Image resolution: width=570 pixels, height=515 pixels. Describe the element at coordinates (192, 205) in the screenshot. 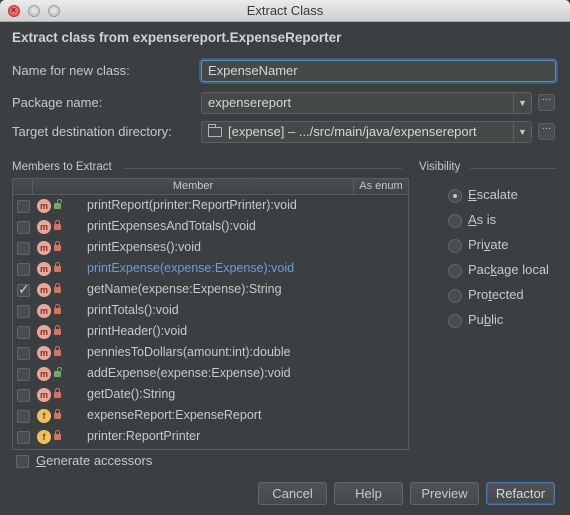

I see `member-signature: printReport(printer:ReportPrinter):void` at that location.